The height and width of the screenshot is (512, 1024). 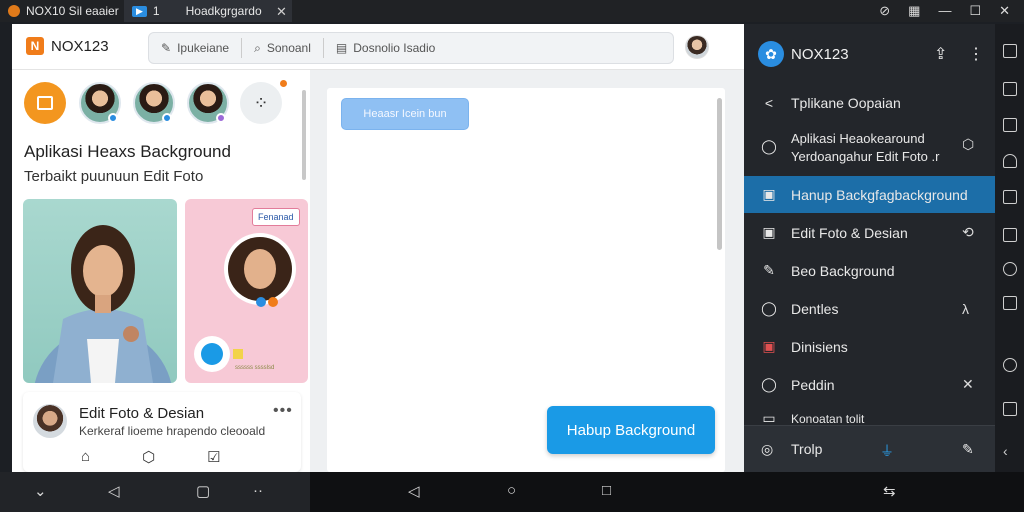 What do you see at coordinates (103, 304) in the screenshot?
I see `woman-portrait-image` at bounding box center [103, 304].